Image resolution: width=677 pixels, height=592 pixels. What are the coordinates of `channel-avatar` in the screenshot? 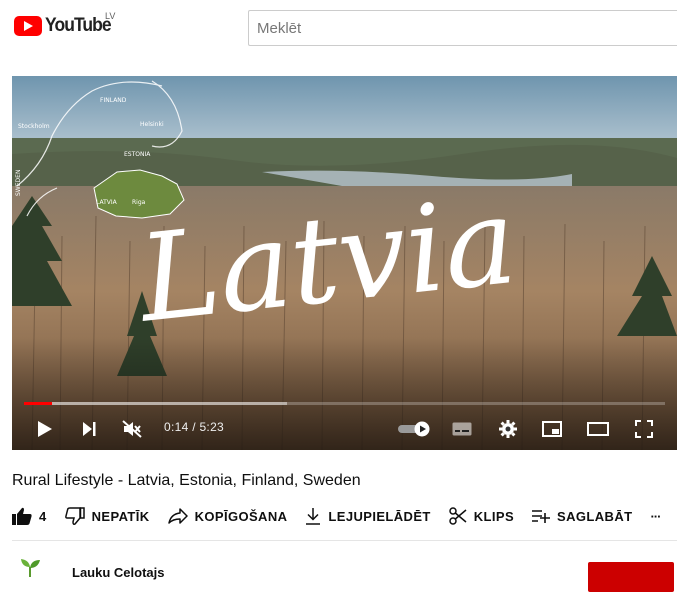 It's located at (31, 568).